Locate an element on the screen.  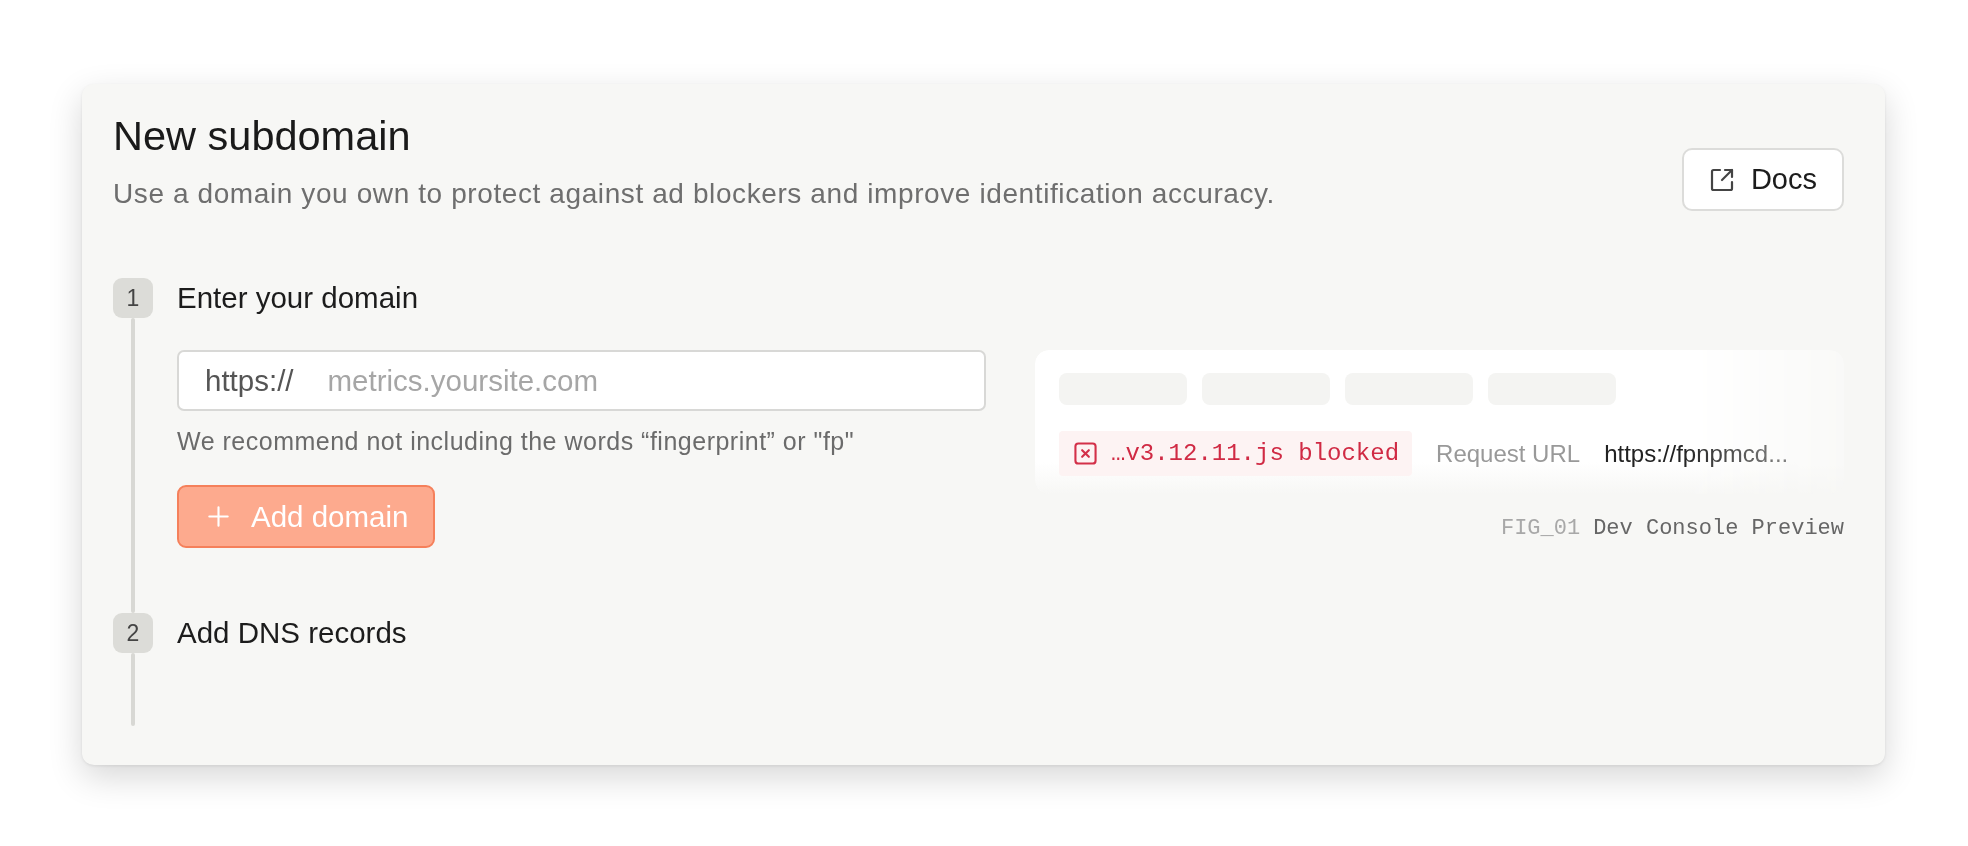
plus-icon is located at coordinates (218, 516).